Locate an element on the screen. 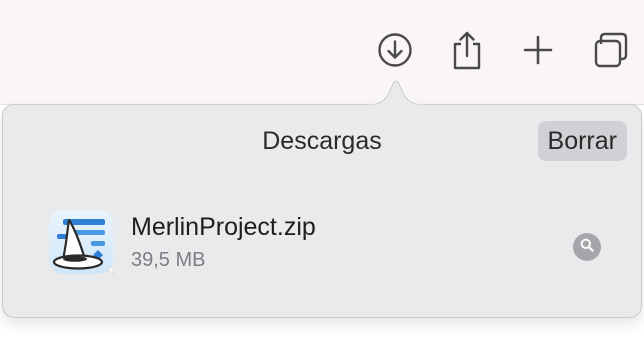 Image resolution: width=644 pixels, height=342 pixels. plus-icon is located at coordinates (538, 50).